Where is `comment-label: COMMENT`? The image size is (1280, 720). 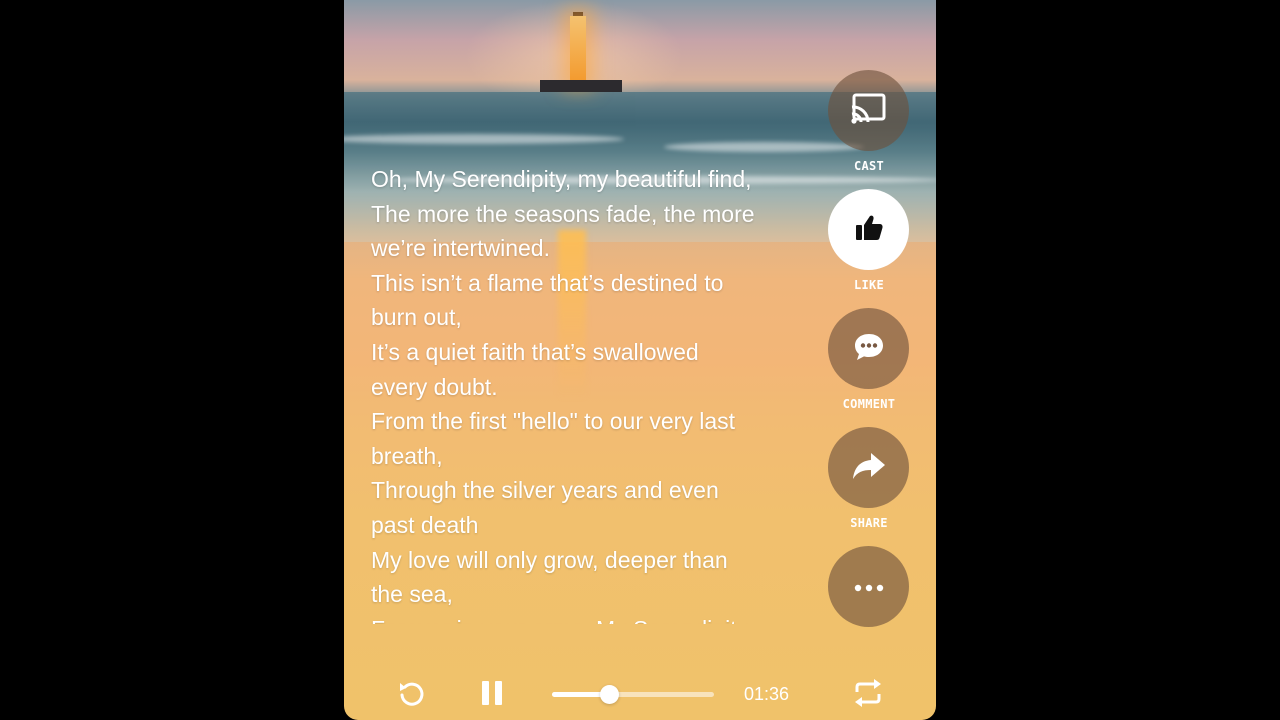 comment-label: COMMENT is located at coordinates (869, 404).